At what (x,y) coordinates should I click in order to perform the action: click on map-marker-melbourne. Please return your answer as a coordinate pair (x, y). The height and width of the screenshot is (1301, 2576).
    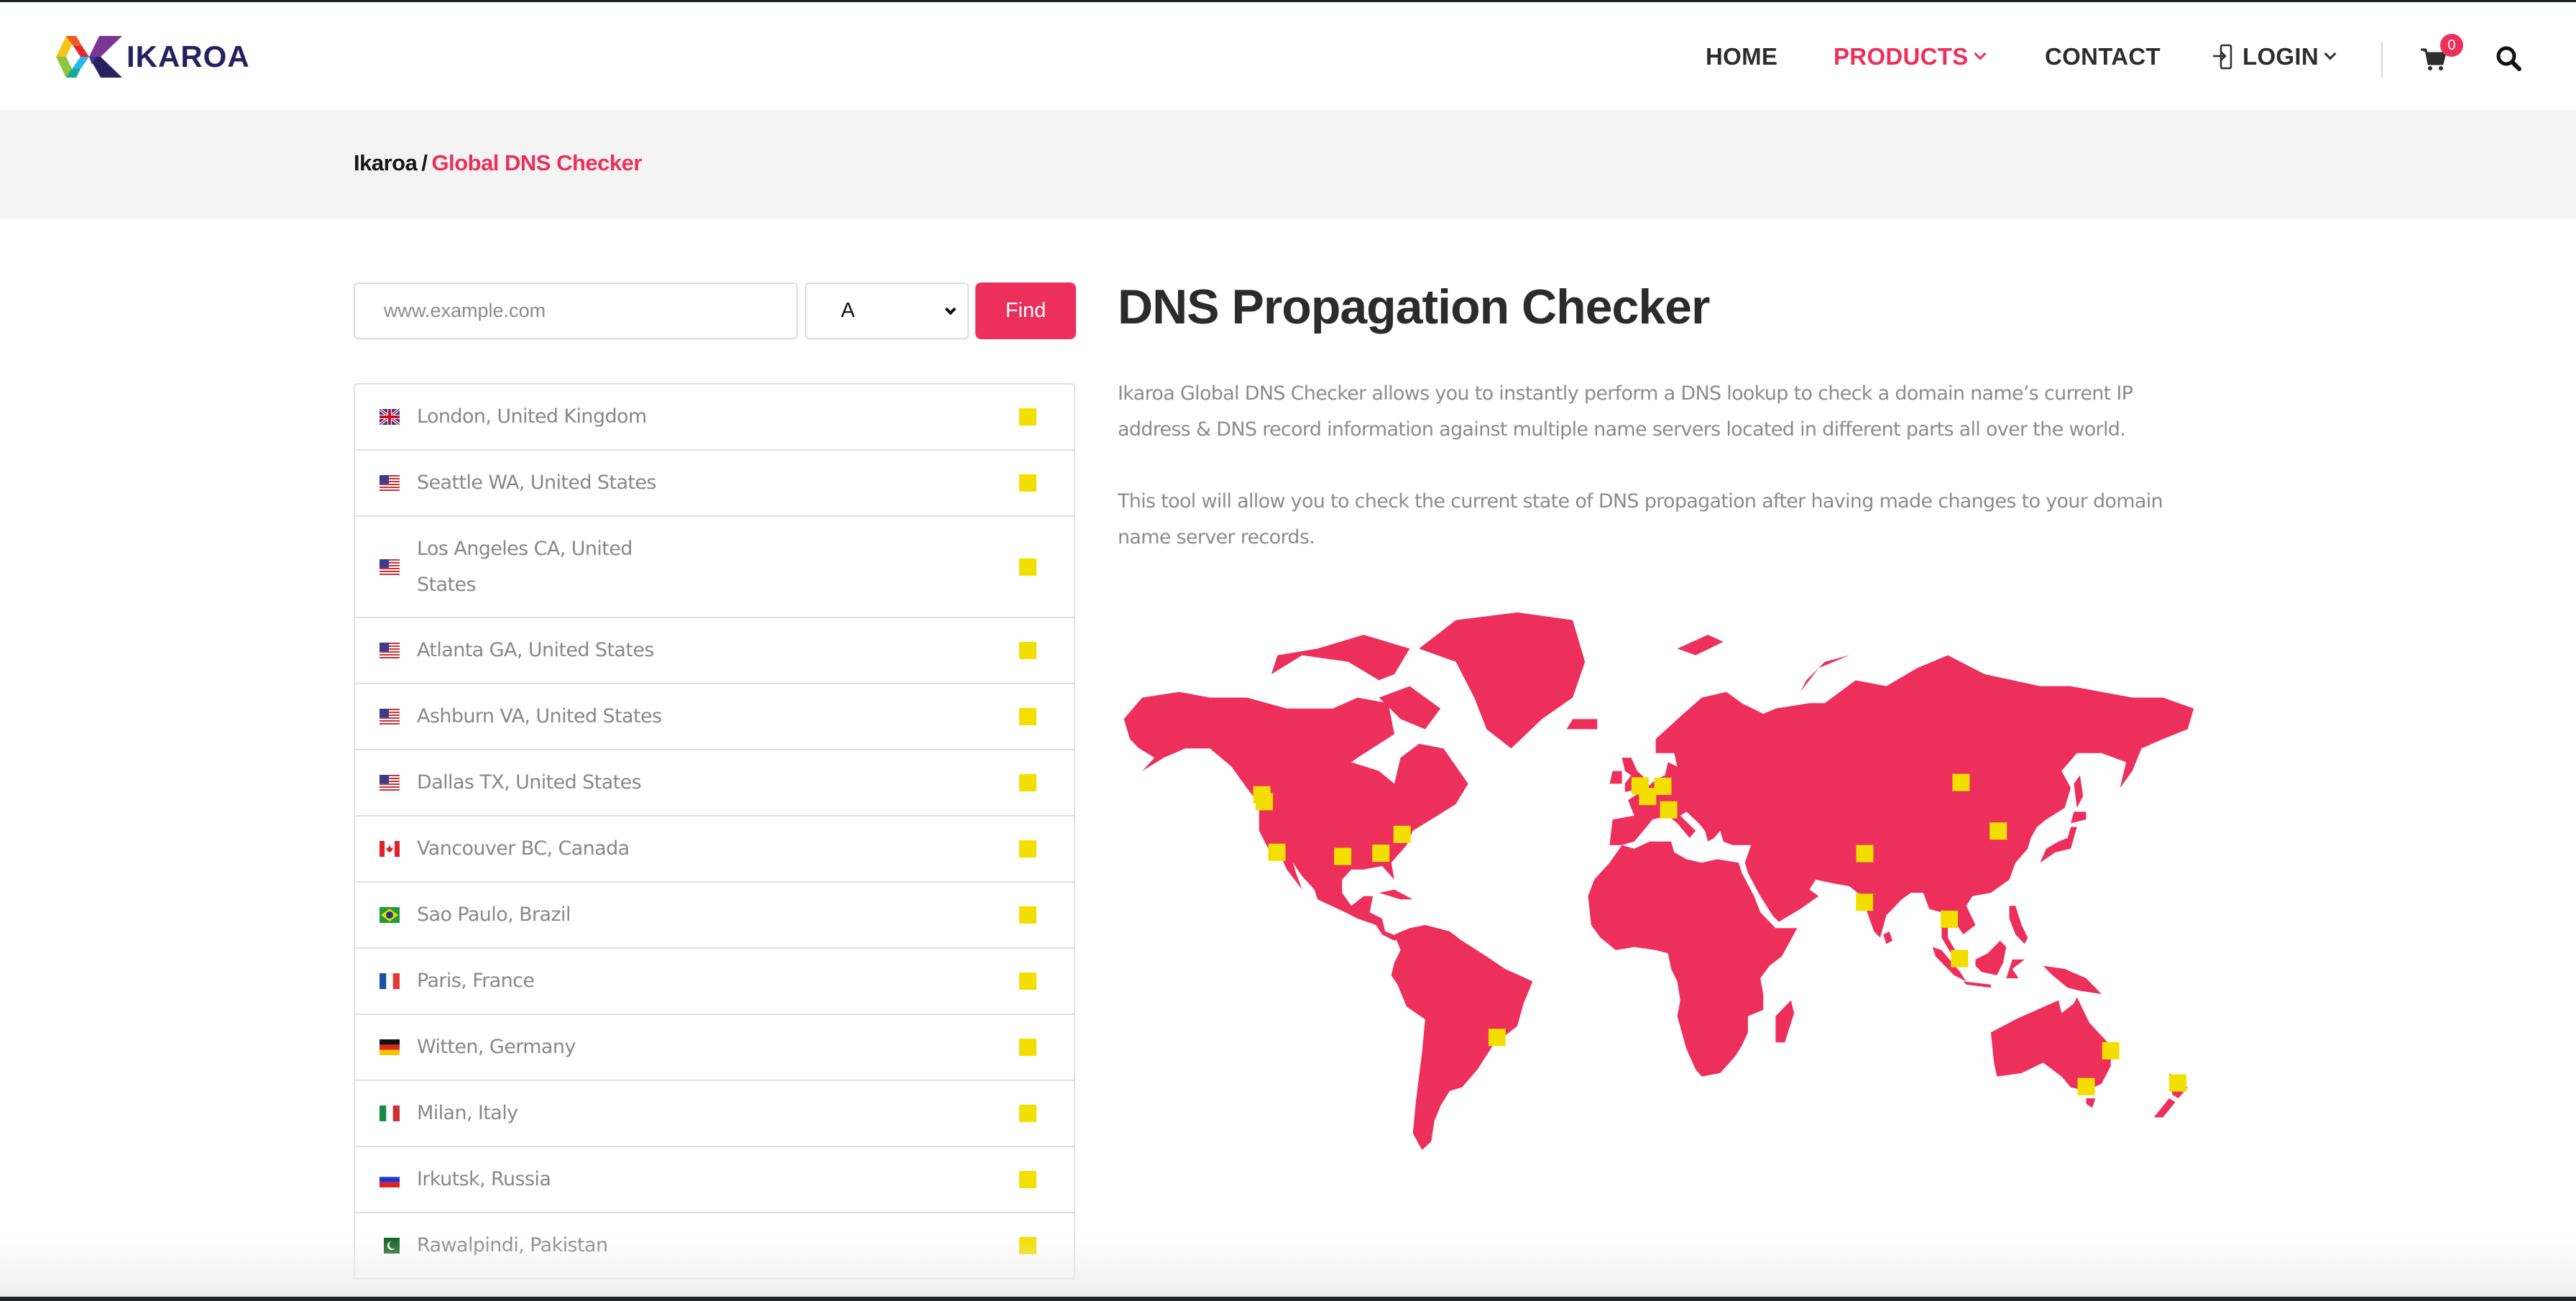
    Looking at the image, I should click on (2086, 1086).